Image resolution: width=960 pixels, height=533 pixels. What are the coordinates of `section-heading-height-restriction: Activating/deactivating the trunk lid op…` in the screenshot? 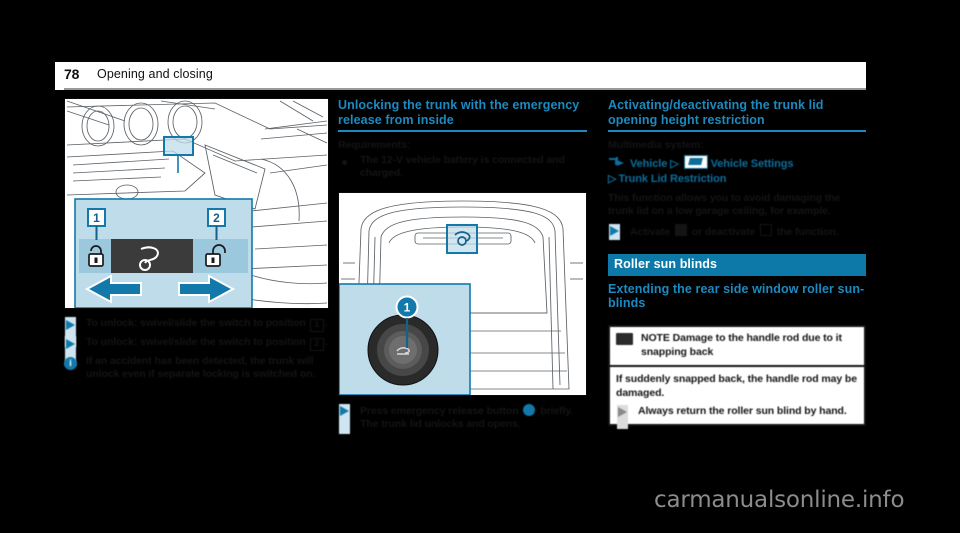 It's located at (737, 115).